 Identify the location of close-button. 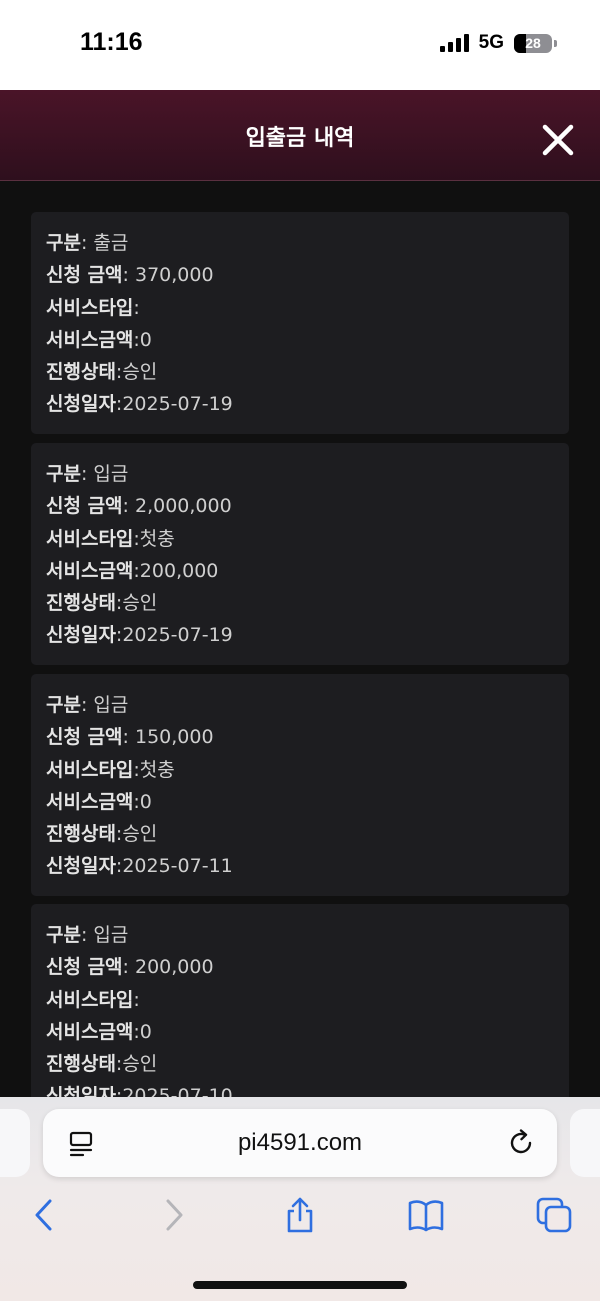
(558, 140).